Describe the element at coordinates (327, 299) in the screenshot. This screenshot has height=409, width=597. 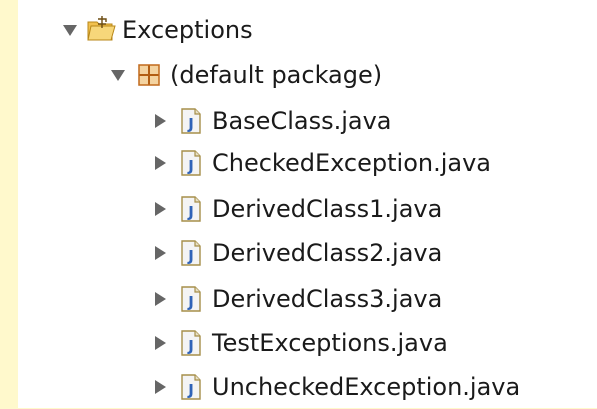
I see `file-label: DerivedClass3.java` at that location.